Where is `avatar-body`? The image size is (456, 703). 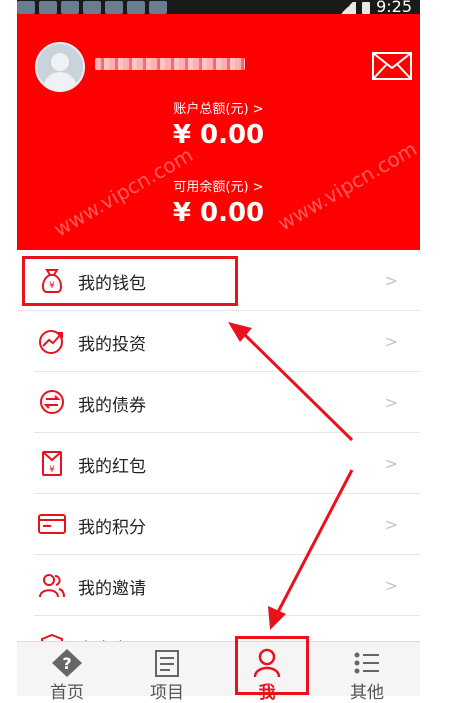 avatar-body is located at coordinates (60, 81).